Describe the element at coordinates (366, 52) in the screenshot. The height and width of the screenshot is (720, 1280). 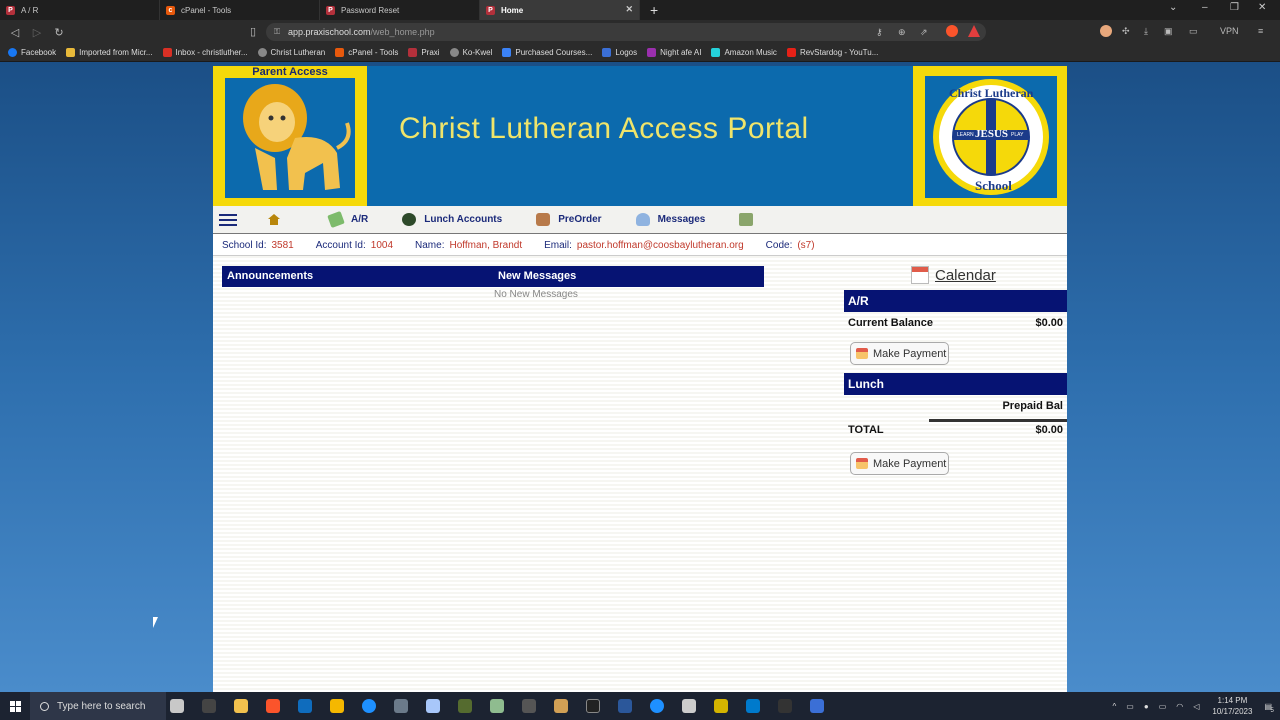
I see `bookmark-cpanel: cPanel - Tools` at that location.